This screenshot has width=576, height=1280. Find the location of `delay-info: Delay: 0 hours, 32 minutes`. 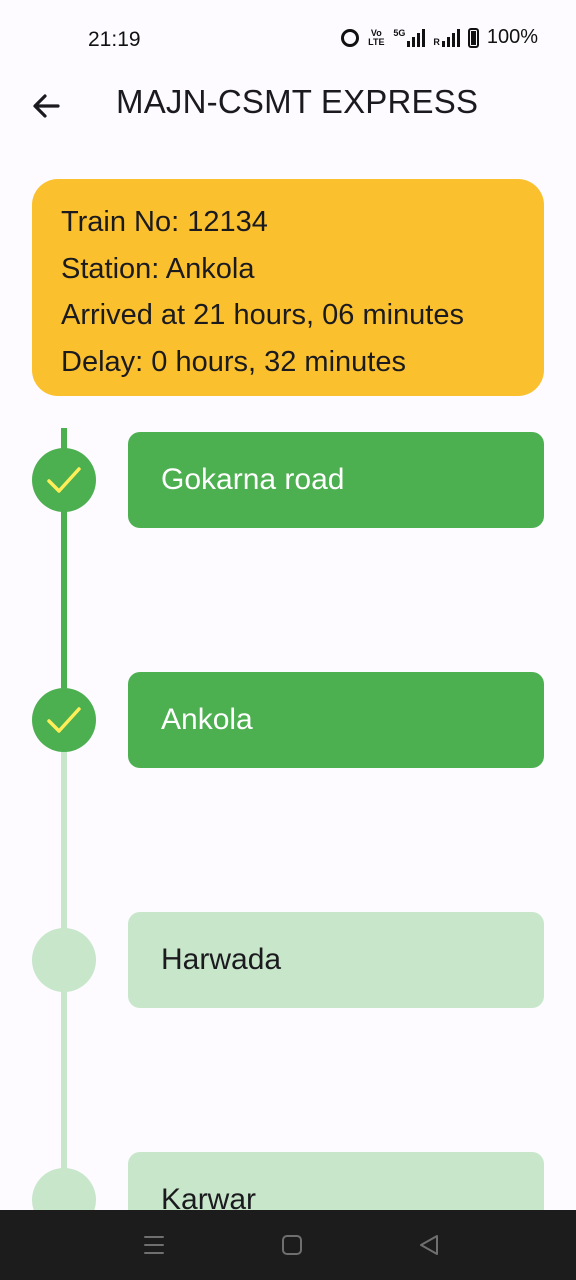

delay-info: Delay: 0 hours, 32 minutes is located at coordinates (233, 361).